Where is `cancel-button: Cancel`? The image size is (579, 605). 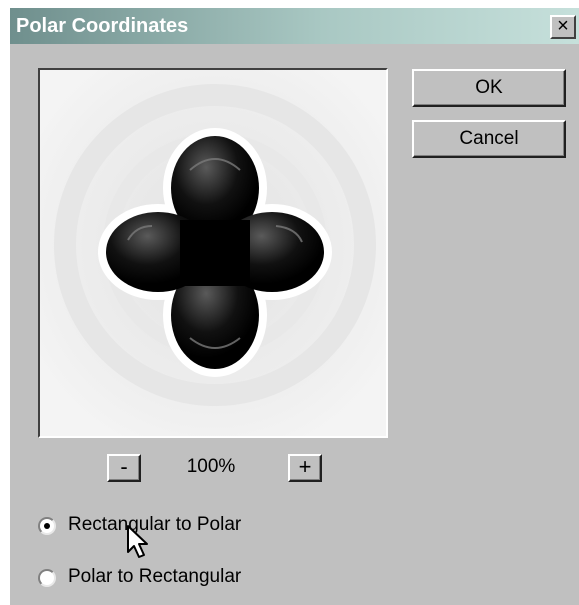
cancel-button: Cancel is located at coordinates (489, 139).